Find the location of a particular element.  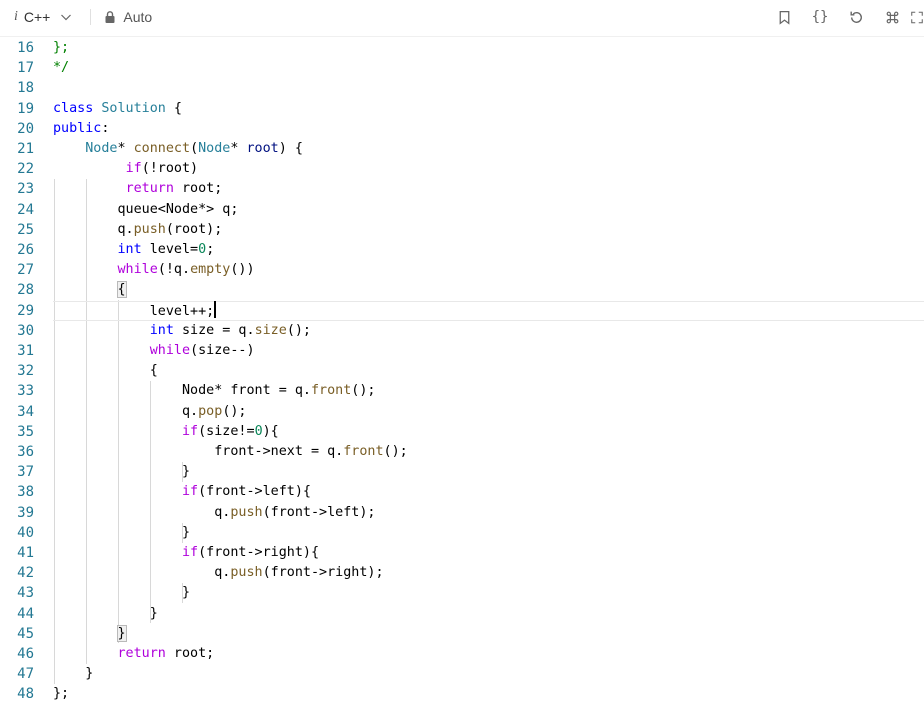

code-line: 42 q.push(front->right); is located at coordinates (462, 573).